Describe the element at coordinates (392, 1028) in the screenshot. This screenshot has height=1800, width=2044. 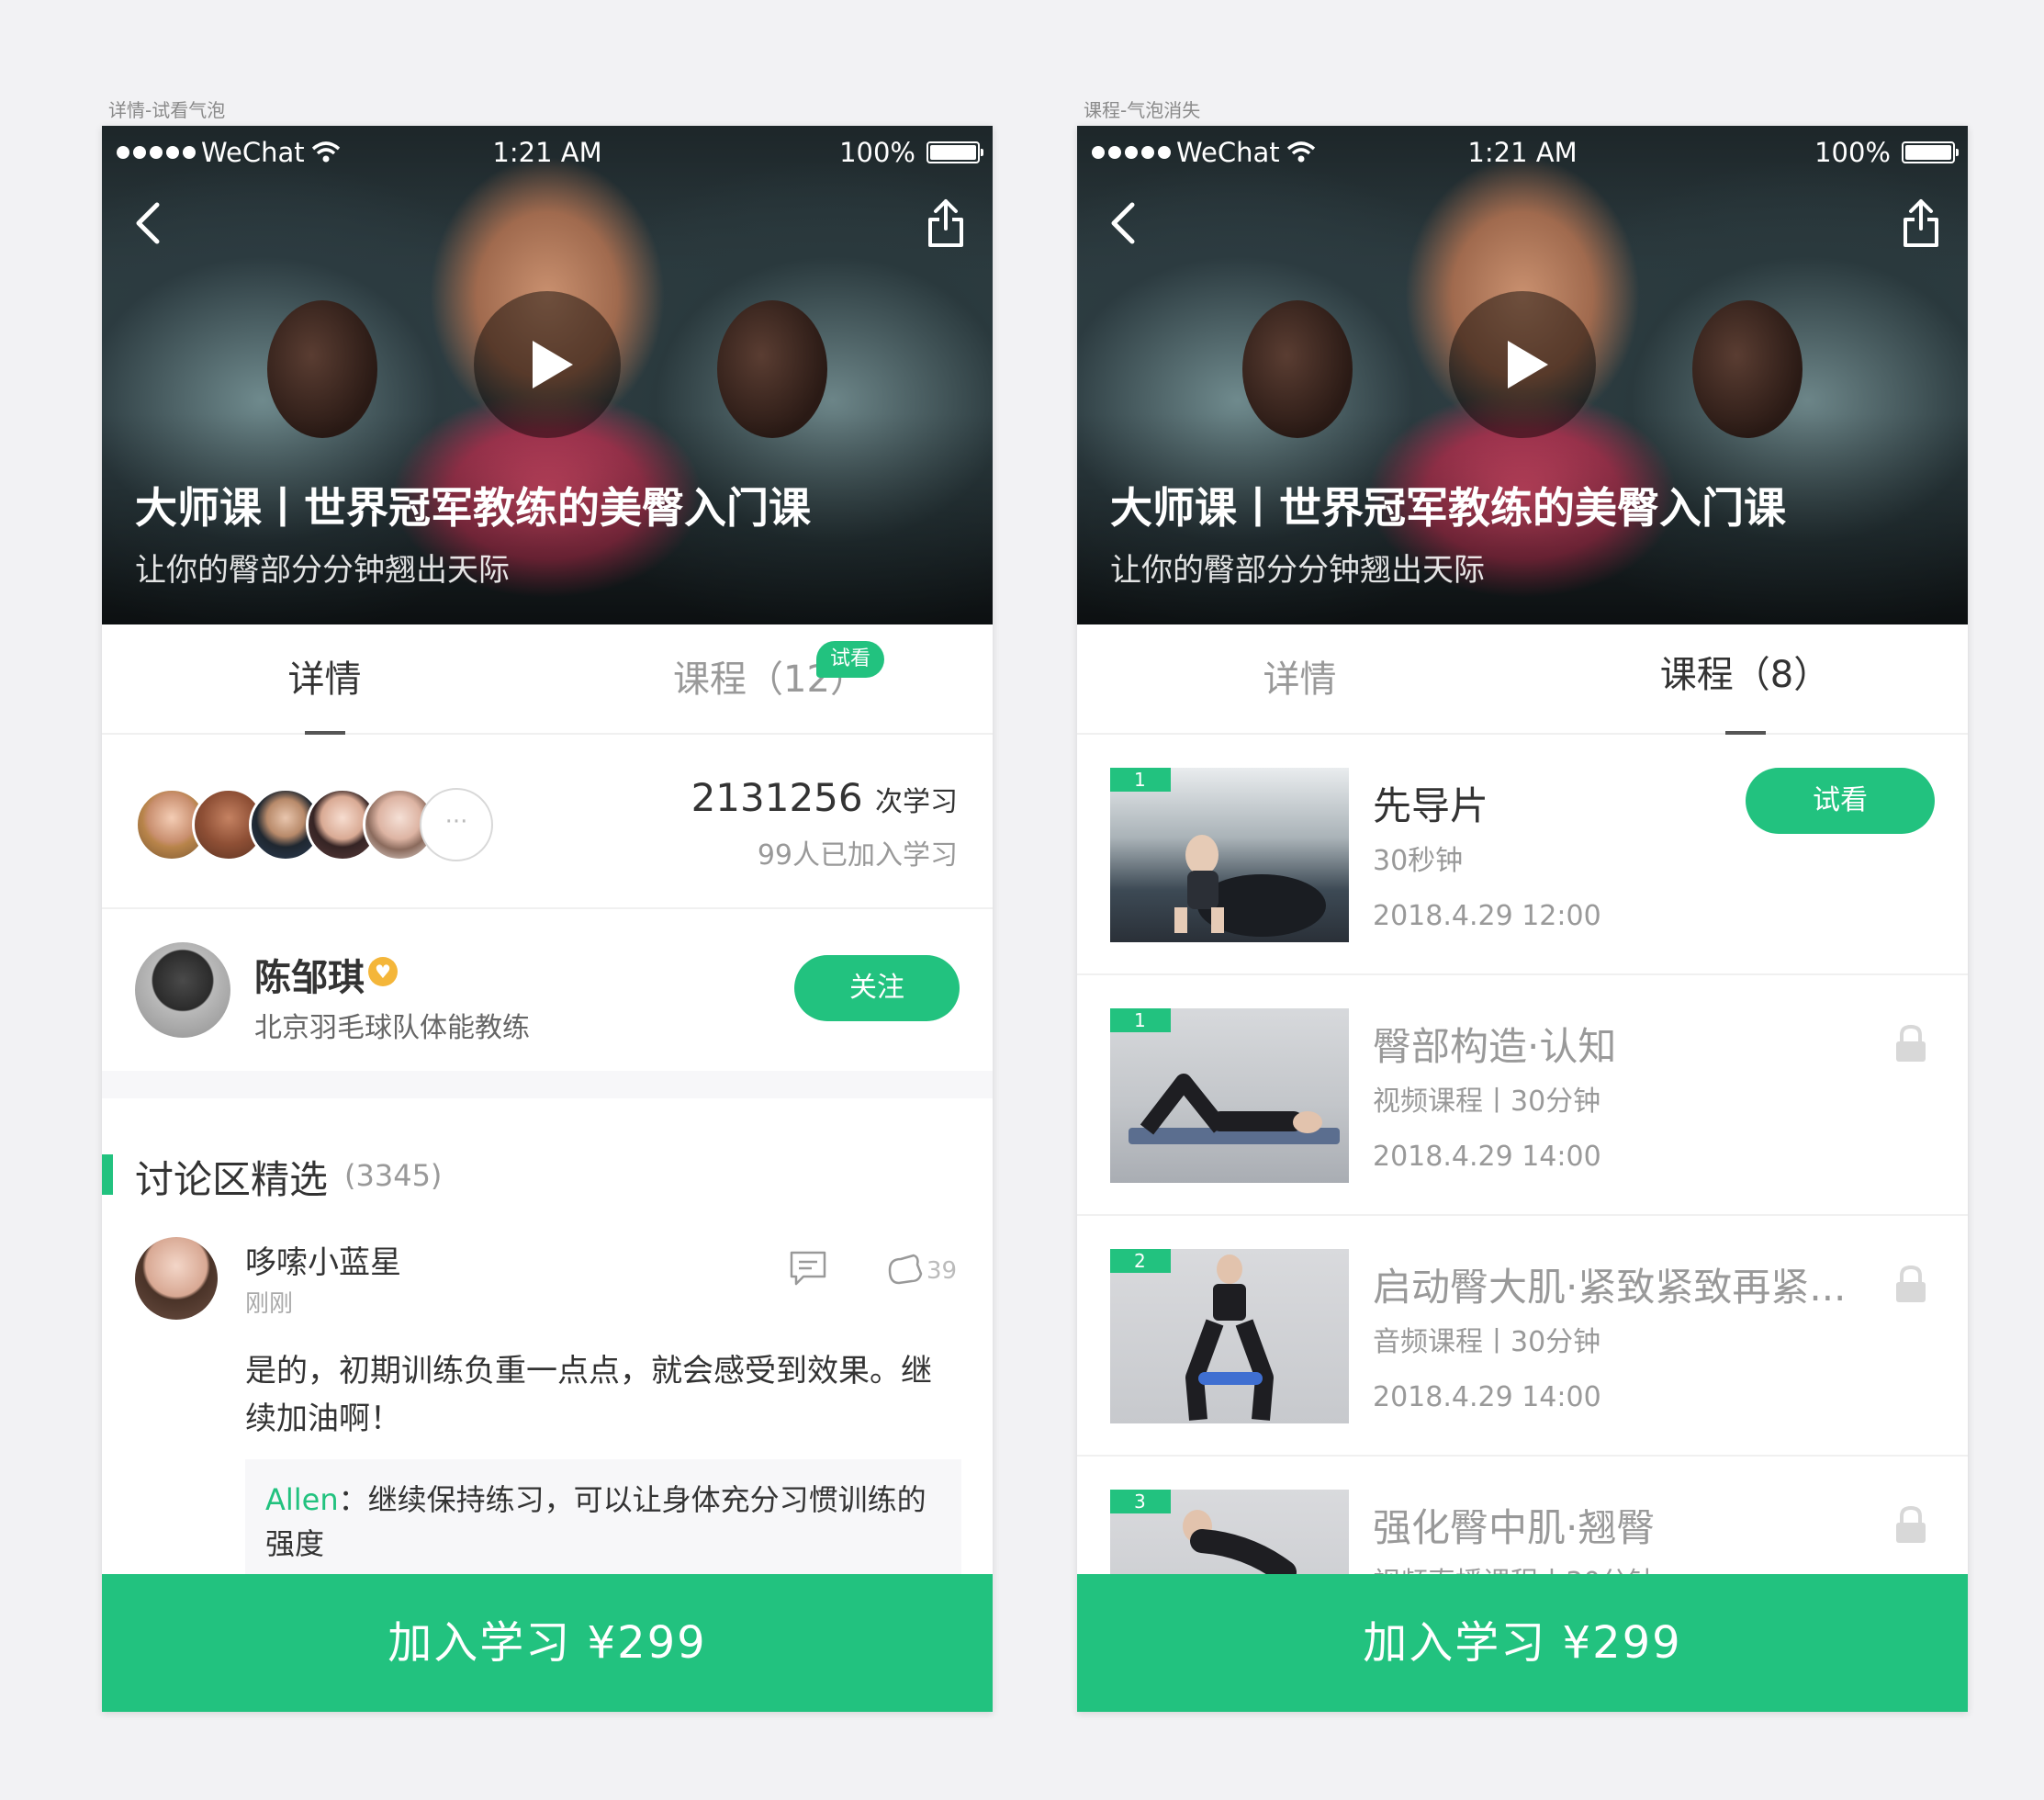
I see `teacher-description: 北京羽毛球队体能教练` at that location.